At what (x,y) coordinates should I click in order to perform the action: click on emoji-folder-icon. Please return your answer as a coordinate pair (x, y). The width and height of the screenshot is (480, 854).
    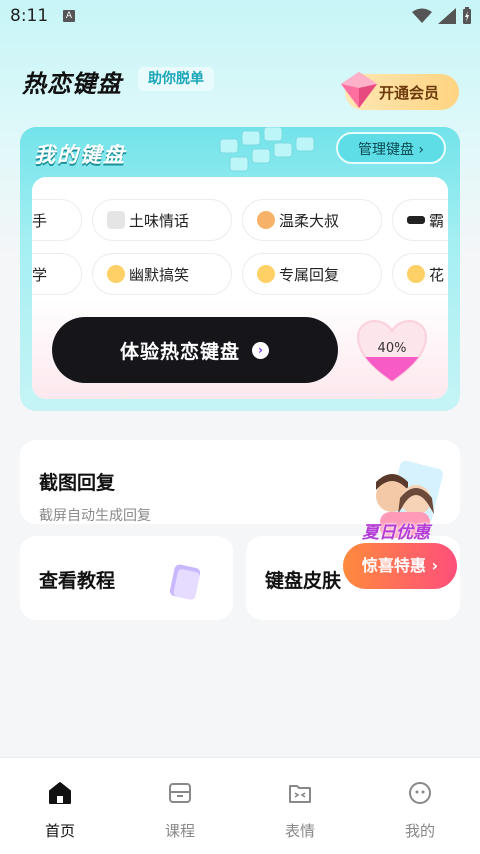
    Looking at the image, I should click on (300, 794).